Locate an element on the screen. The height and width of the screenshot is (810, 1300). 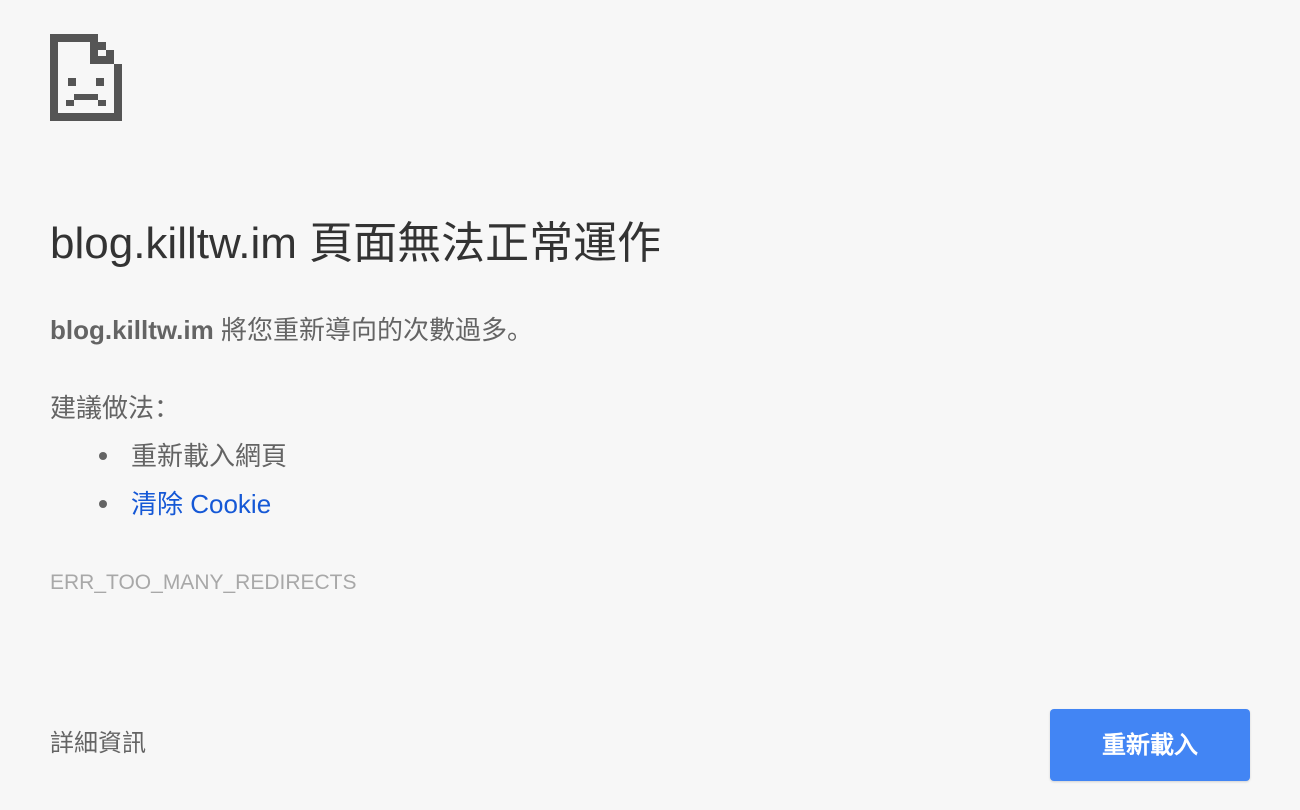
error-summary: blog.killtw.im 將您重新導向的次數過多。 is located at coordinates (291, 330).